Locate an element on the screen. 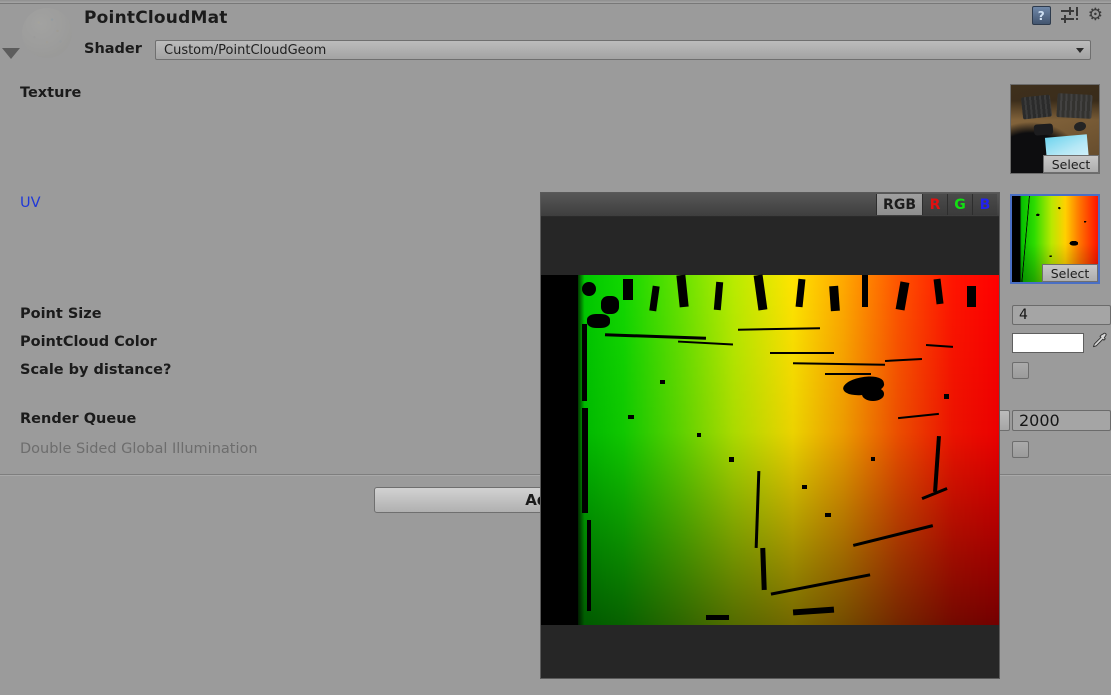  texture-label: Texture is located at coordinates (51, 93).